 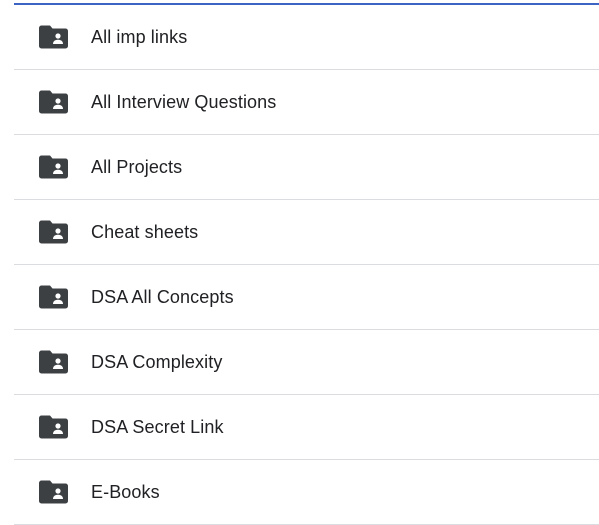 What do you see at coordinates (157, 426) in the screenshot?
I see `folder-name: DSA Secret Link` at bounding box center [157, 426].